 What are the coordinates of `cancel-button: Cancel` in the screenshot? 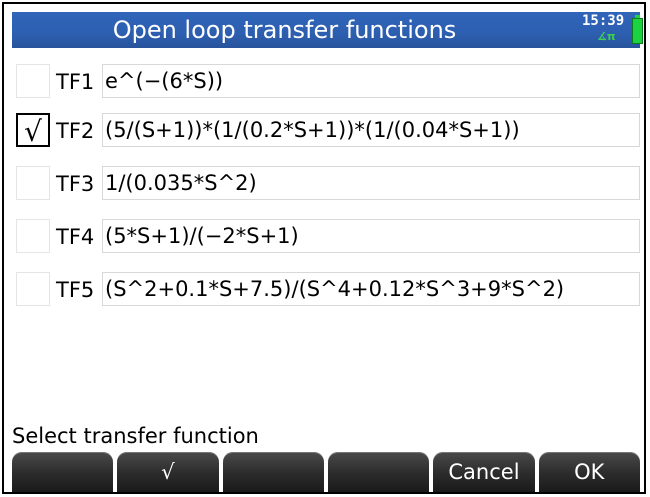 It's located at (484, 472).